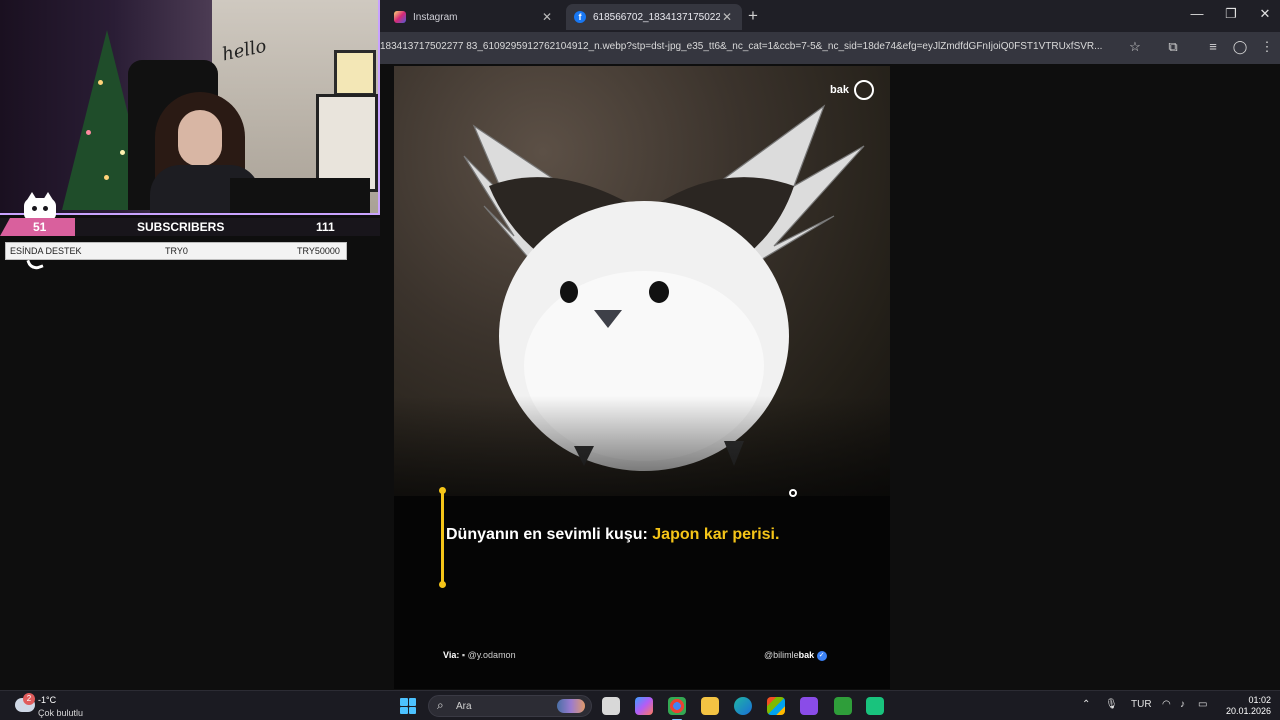 The width and height of the screenshot is (1280, 720). I want to click on donation-label: ESİNDA DESTEK, so click(46, 251).